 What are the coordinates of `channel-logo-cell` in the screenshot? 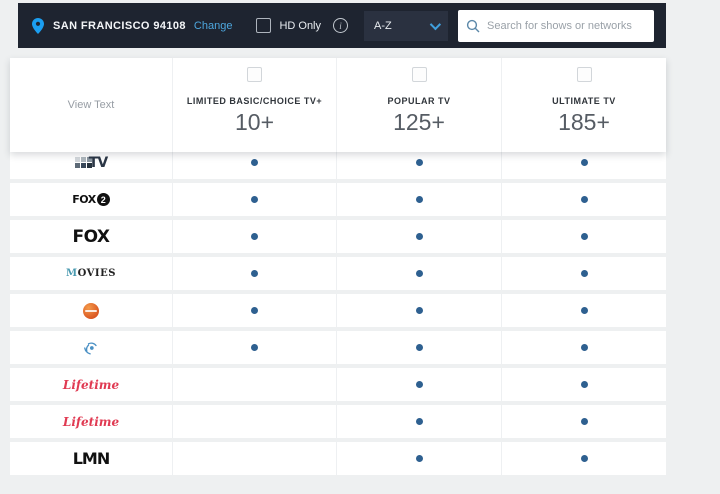 It's located at (91, 347).